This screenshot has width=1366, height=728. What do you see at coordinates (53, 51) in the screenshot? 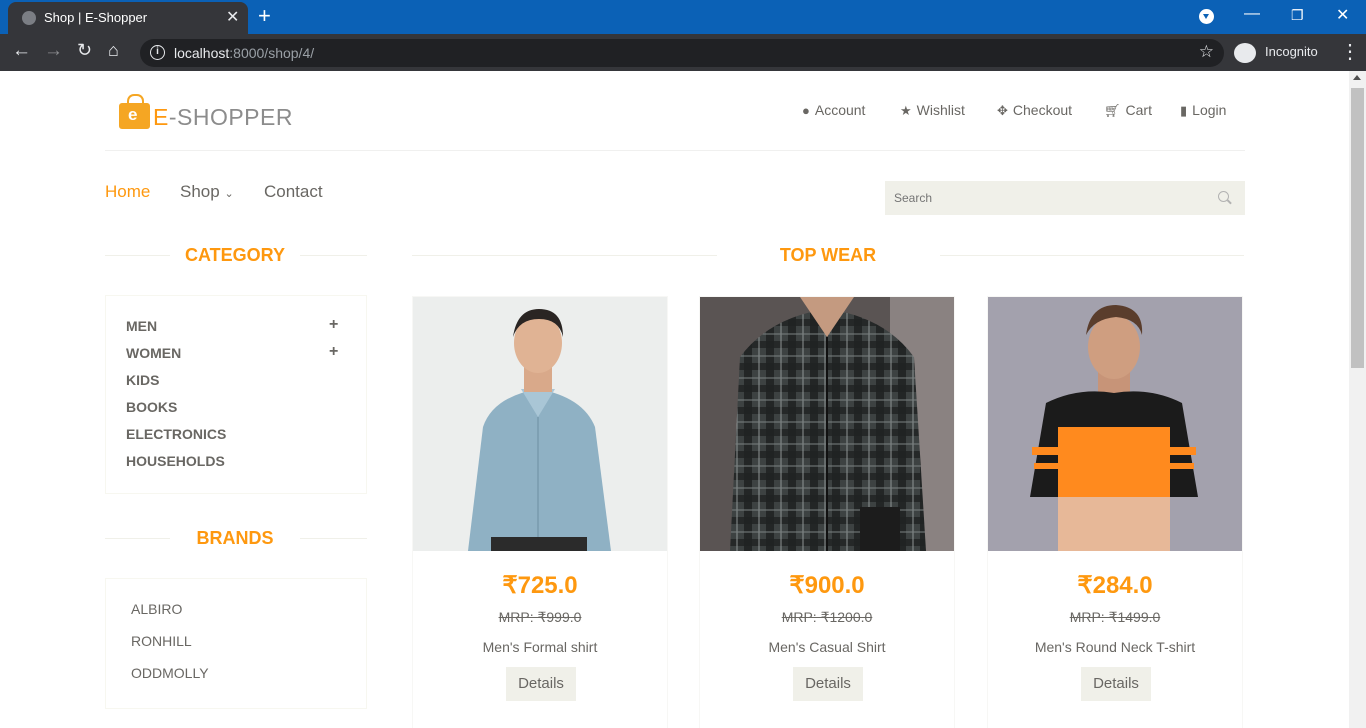
I see `forward-arrow-icon: →` at bounding box center [53, 51].